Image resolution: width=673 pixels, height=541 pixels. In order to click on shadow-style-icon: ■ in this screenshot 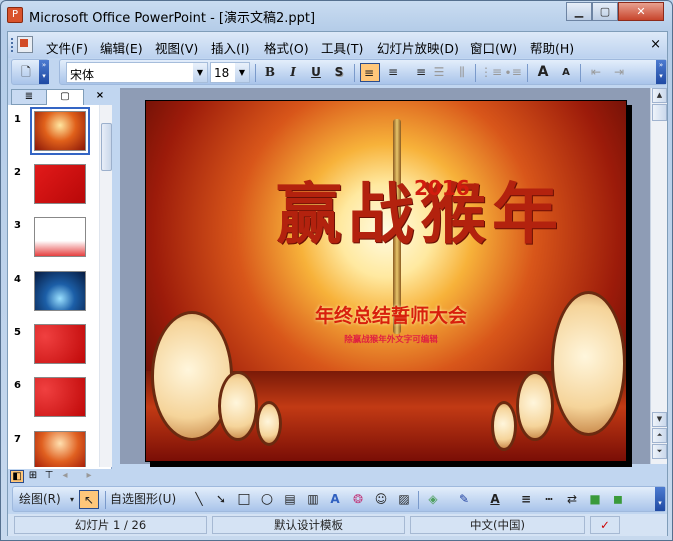, I will do `click(595, 499)`.